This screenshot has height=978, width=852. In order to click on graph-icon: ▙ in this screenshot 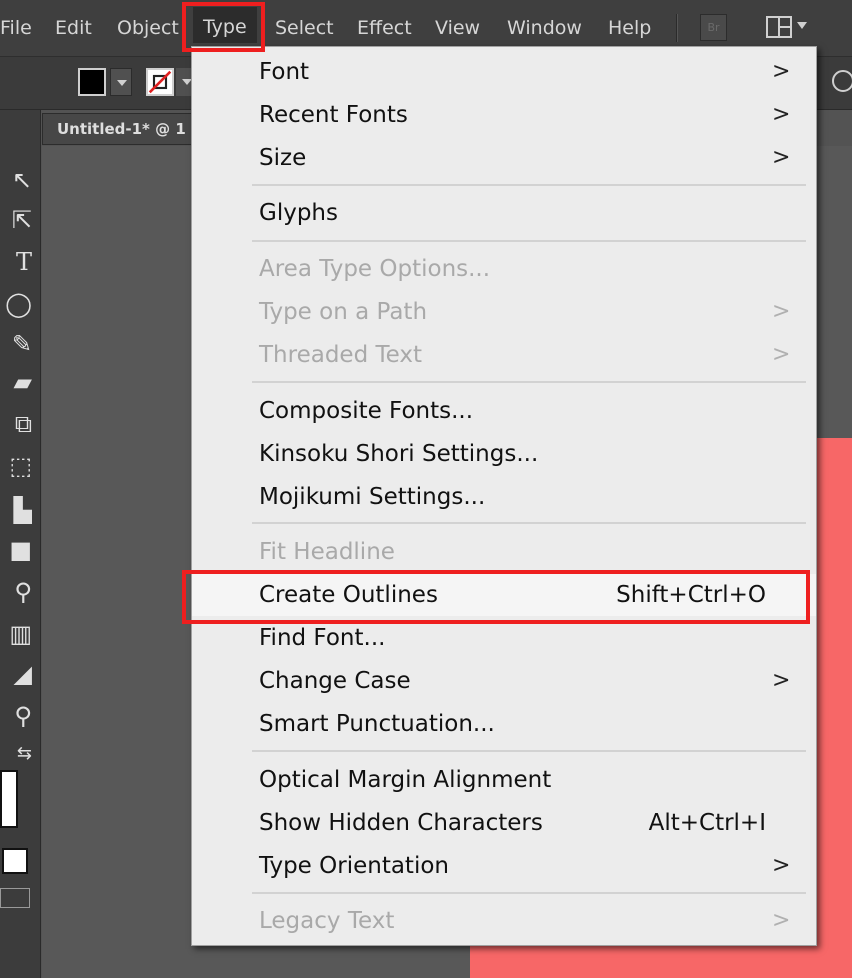, I will do `click(16, 510)`.